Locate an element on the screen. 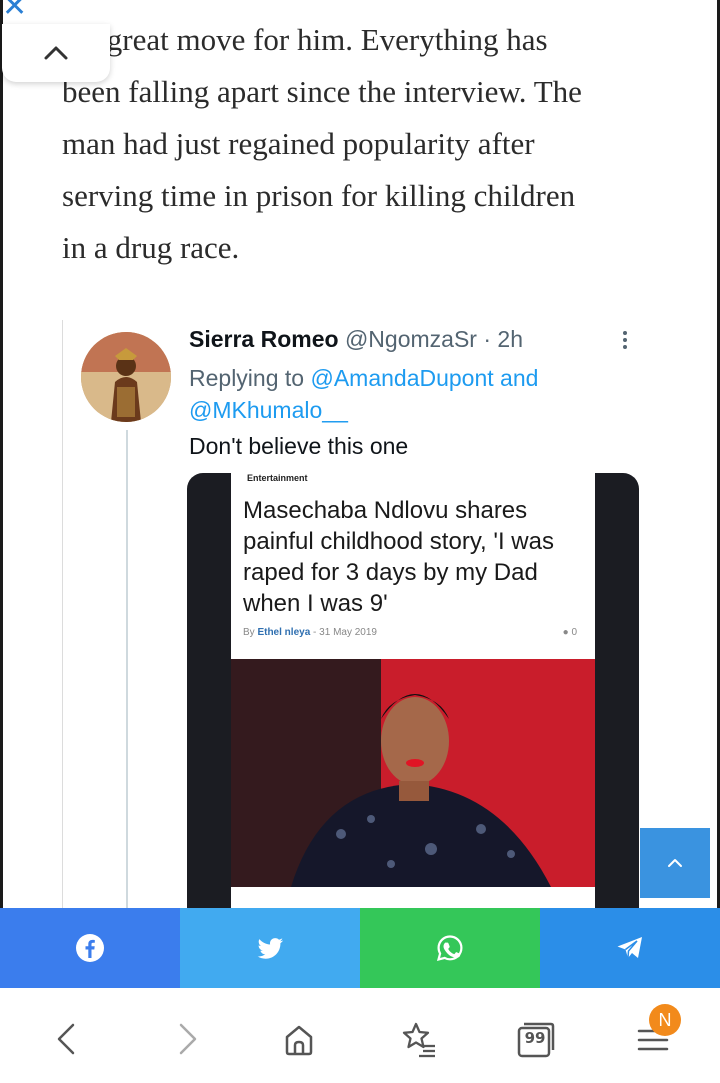 This screenshot has width=720, height=1083. forward-button is located at coordinates (187, 1039).